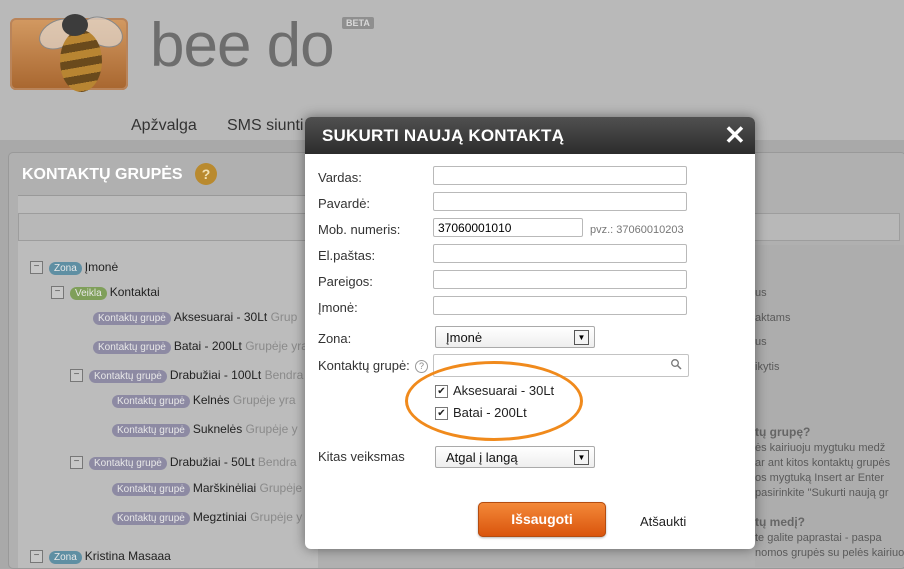  I want to click on label-pavarde: Pavardė:, so click(344, 203).